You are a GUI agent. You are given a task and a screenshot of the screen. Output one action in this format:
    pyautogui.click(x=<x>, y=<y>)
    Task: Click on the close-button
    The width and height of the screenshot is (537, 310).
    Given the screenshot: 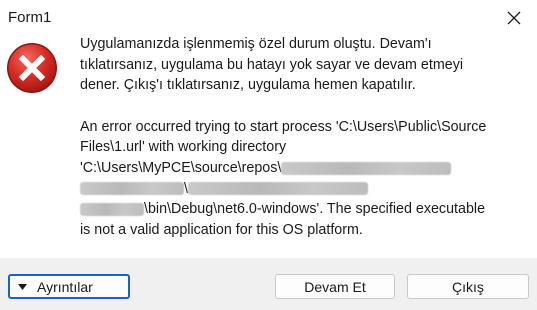 What is the action you would take?
    pyautogui.click(x=514, y=18)
    